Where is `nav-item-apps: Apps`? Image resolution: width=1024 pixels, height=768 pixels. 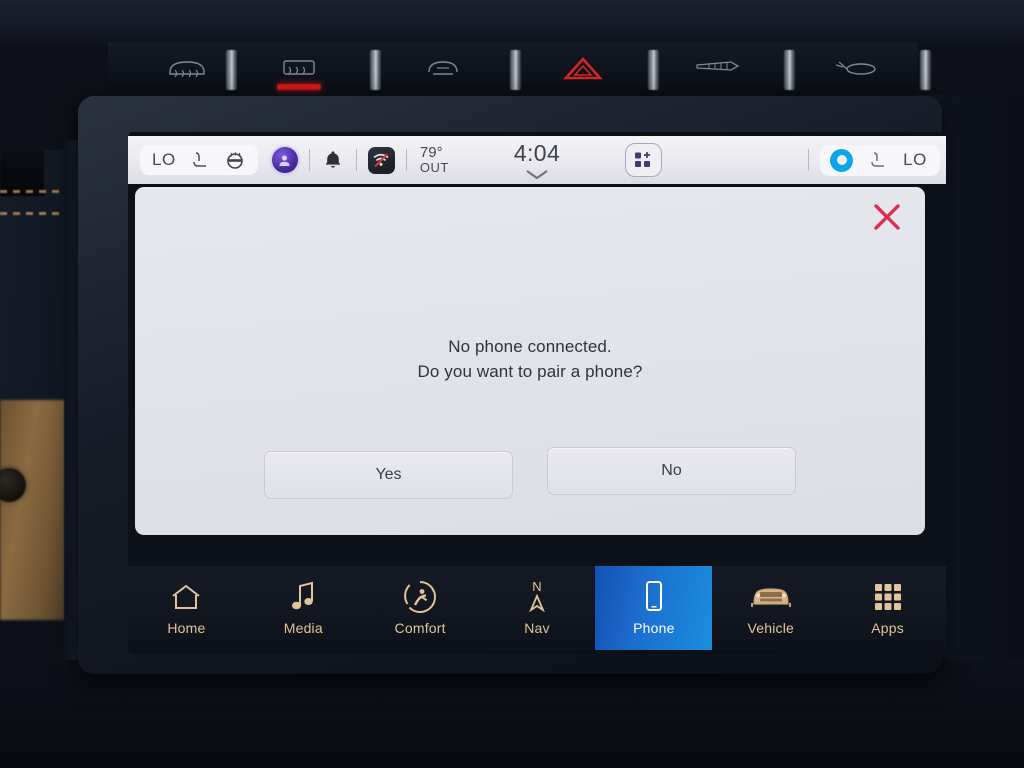 nav-item-apps: Apps is located at coordinates (887, 608).